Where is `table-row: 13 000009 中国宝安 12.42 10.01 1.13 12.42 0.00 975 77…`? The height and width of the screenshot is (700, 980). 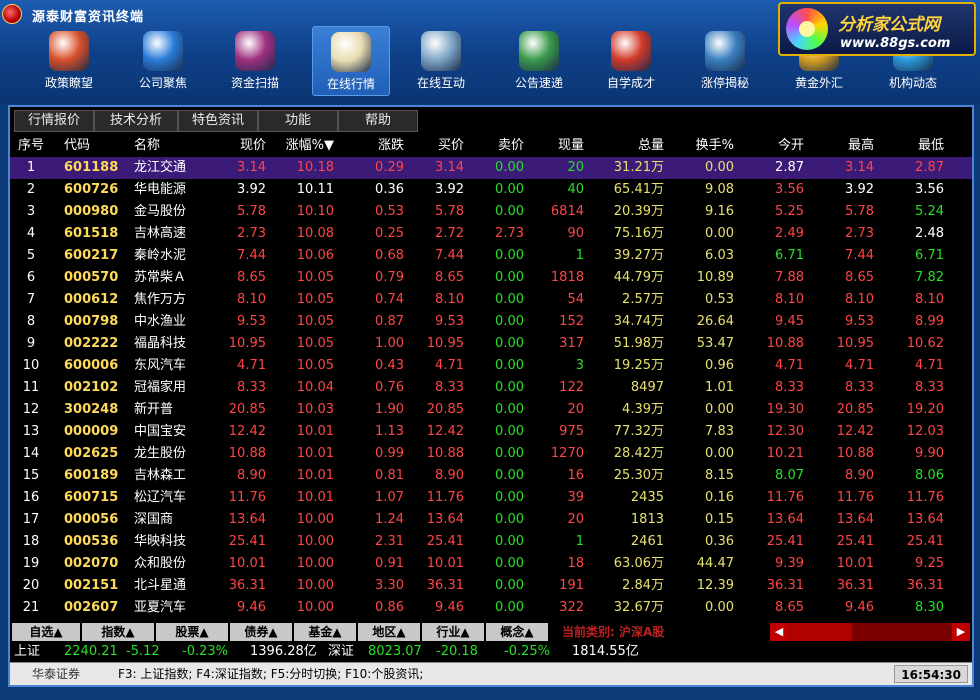
table-row: 13 000009 中国宝安 12.42 10.01 1.13 12.42 0.00 975 77… is located at coordinates (491, 432).